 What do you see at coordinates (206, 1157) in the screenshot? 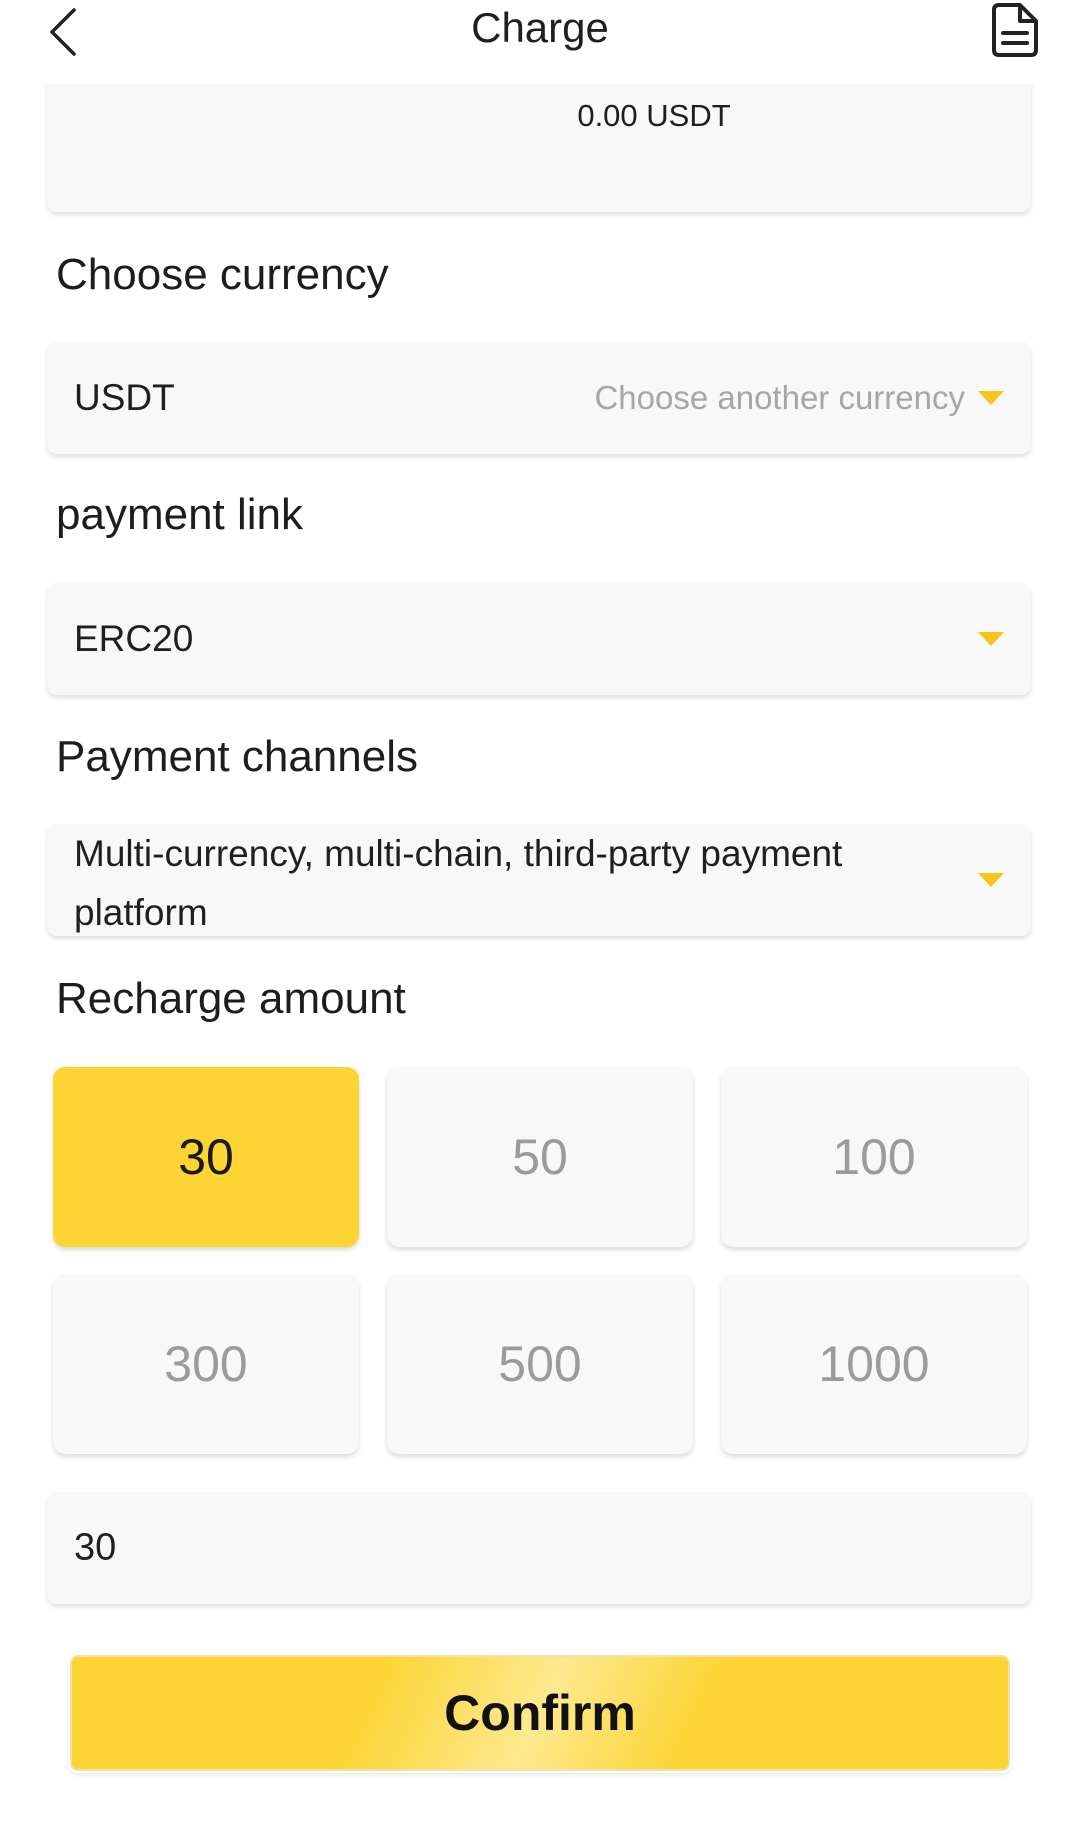
I see `amount-option-30: 30` at bounding box center [206, 1157].